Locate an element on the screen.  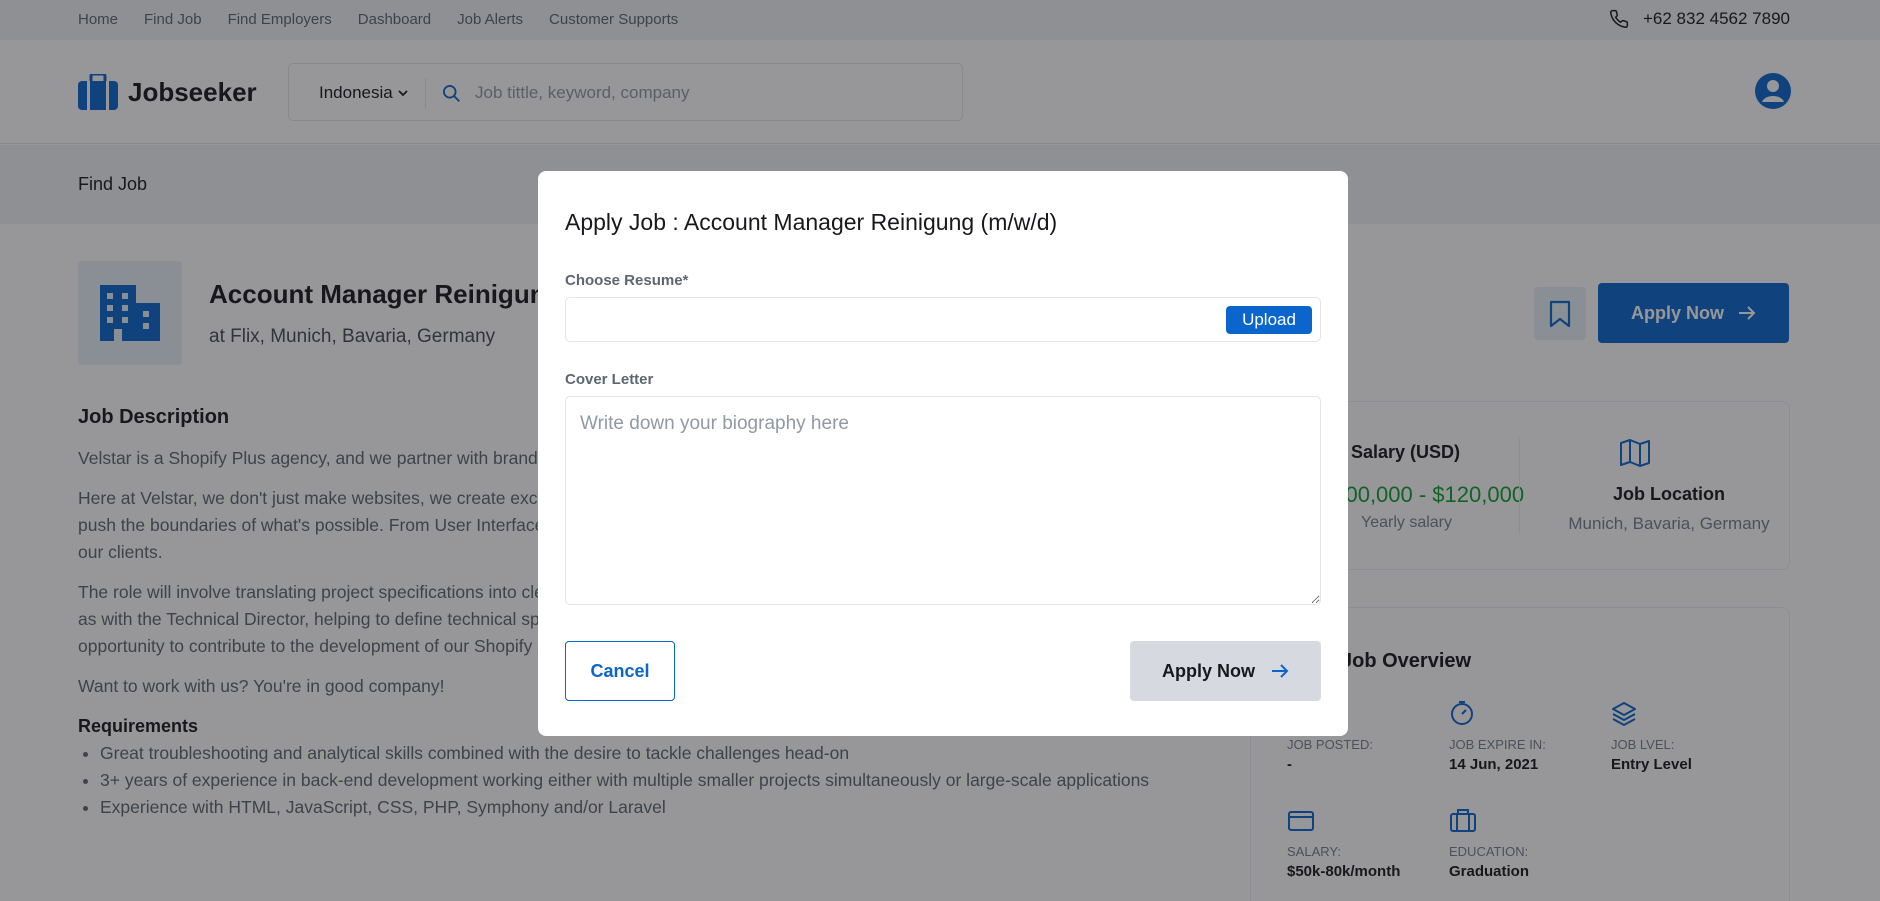
modal-apply-now-button: Apply Now is located at coordinates (1225, 671).